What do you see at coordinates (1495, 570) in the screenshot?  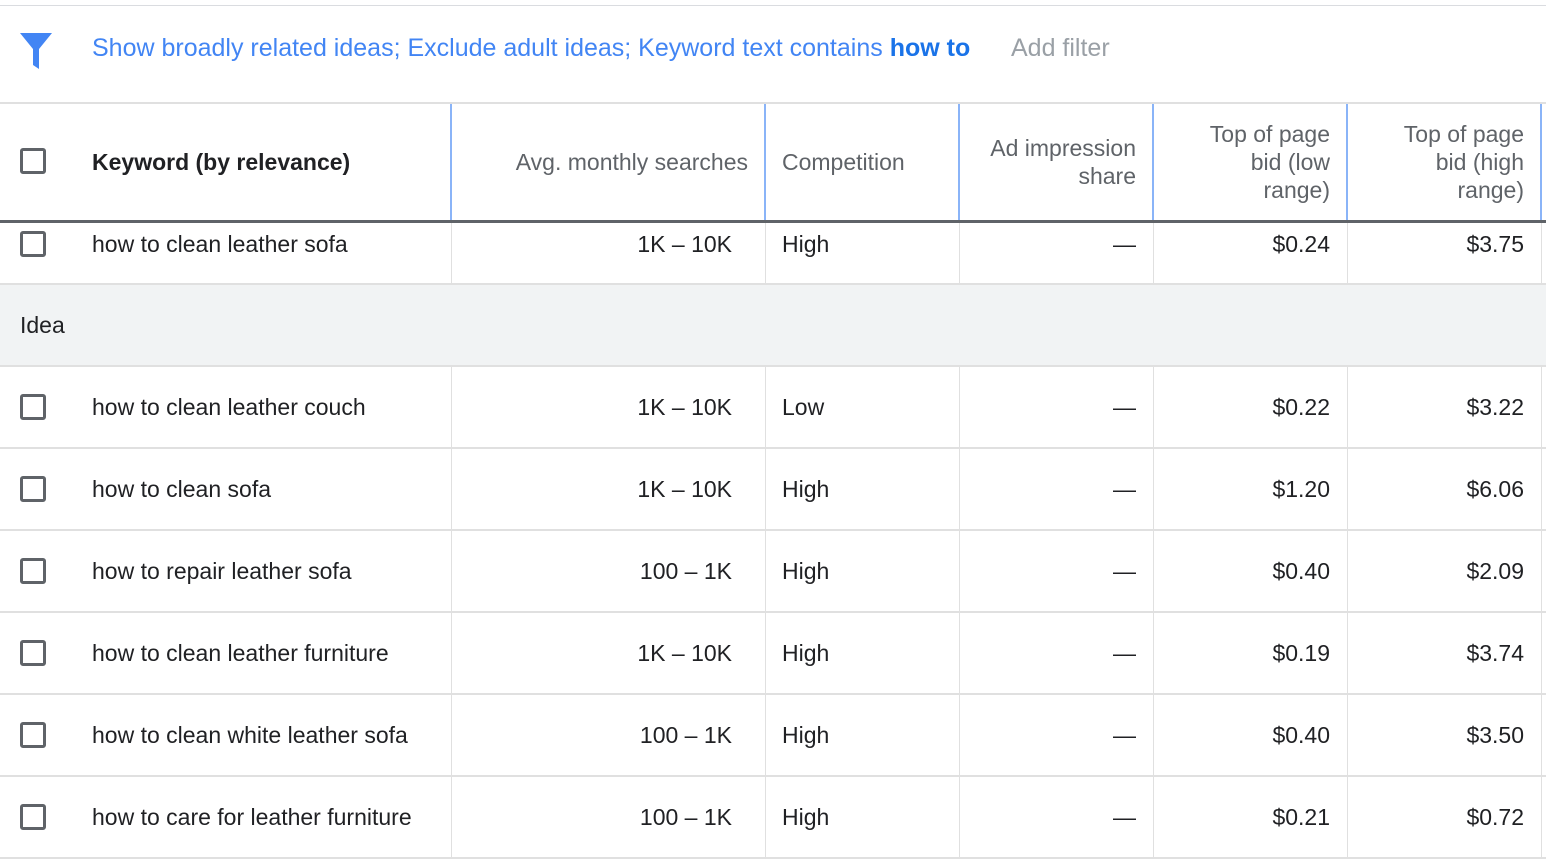 I see `bid-high-cell: $2.09` at bounding box center [1495, 570].